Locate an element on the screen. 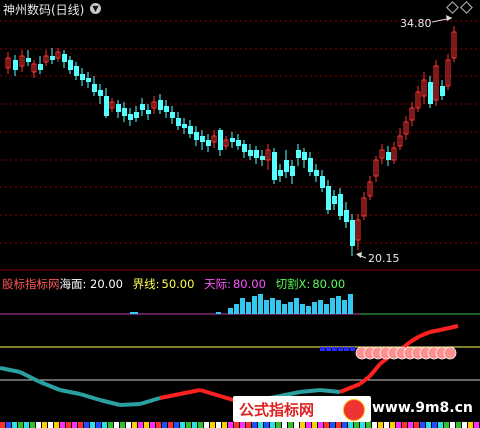  param-sea-label: 海面: is located at coordinates (73, 284).